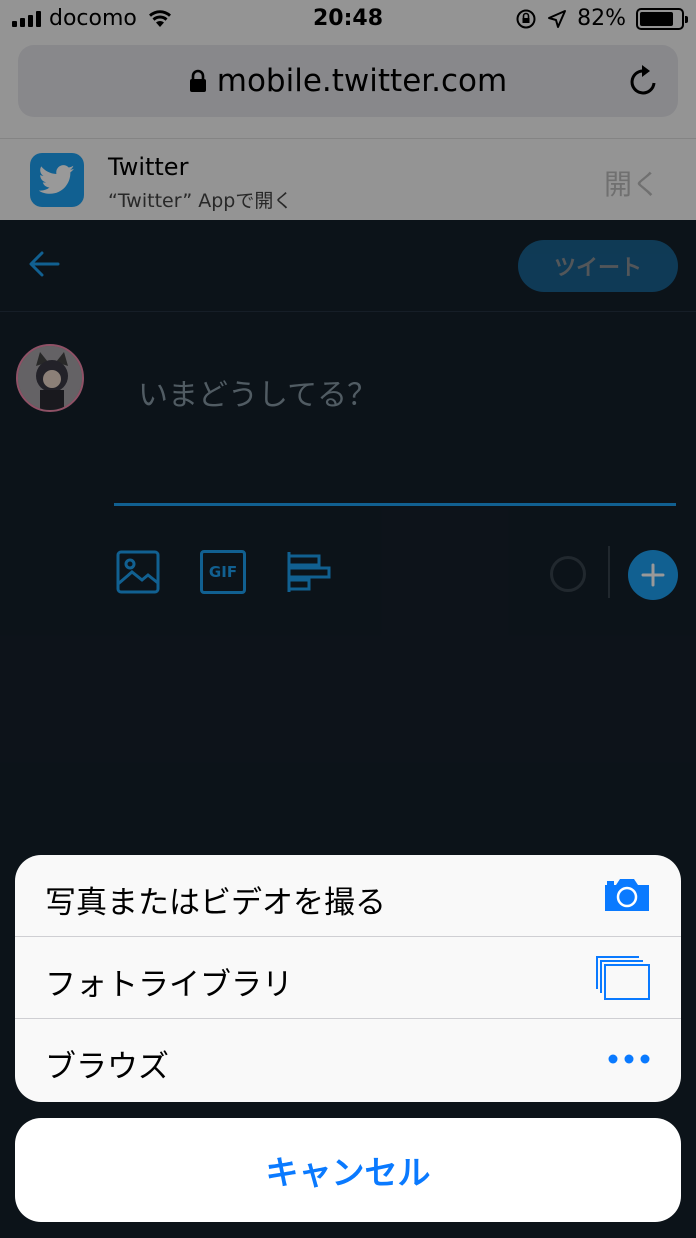  Describe the element at coordinates (348, 1060) in the screenshot. I see `action-browse: ブラウズ` at that location.